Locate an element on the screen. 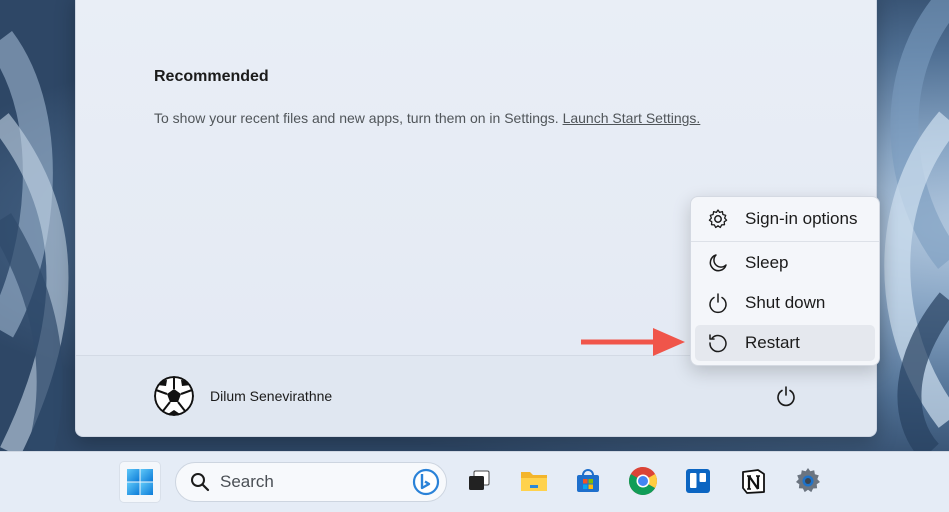 This screenshot has width=949, height=512. menu-item-sign-in-options: Sign-in options is located at coordinates (785, 219).